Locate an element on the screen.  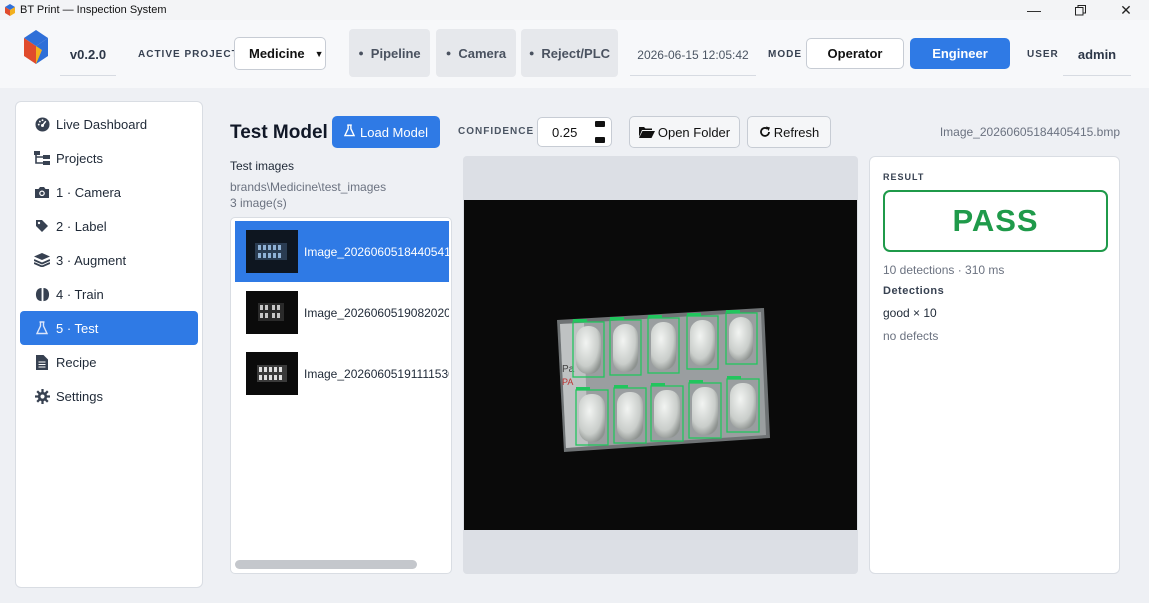
detections-list: good × 10 is located at coordinates (910, 313).